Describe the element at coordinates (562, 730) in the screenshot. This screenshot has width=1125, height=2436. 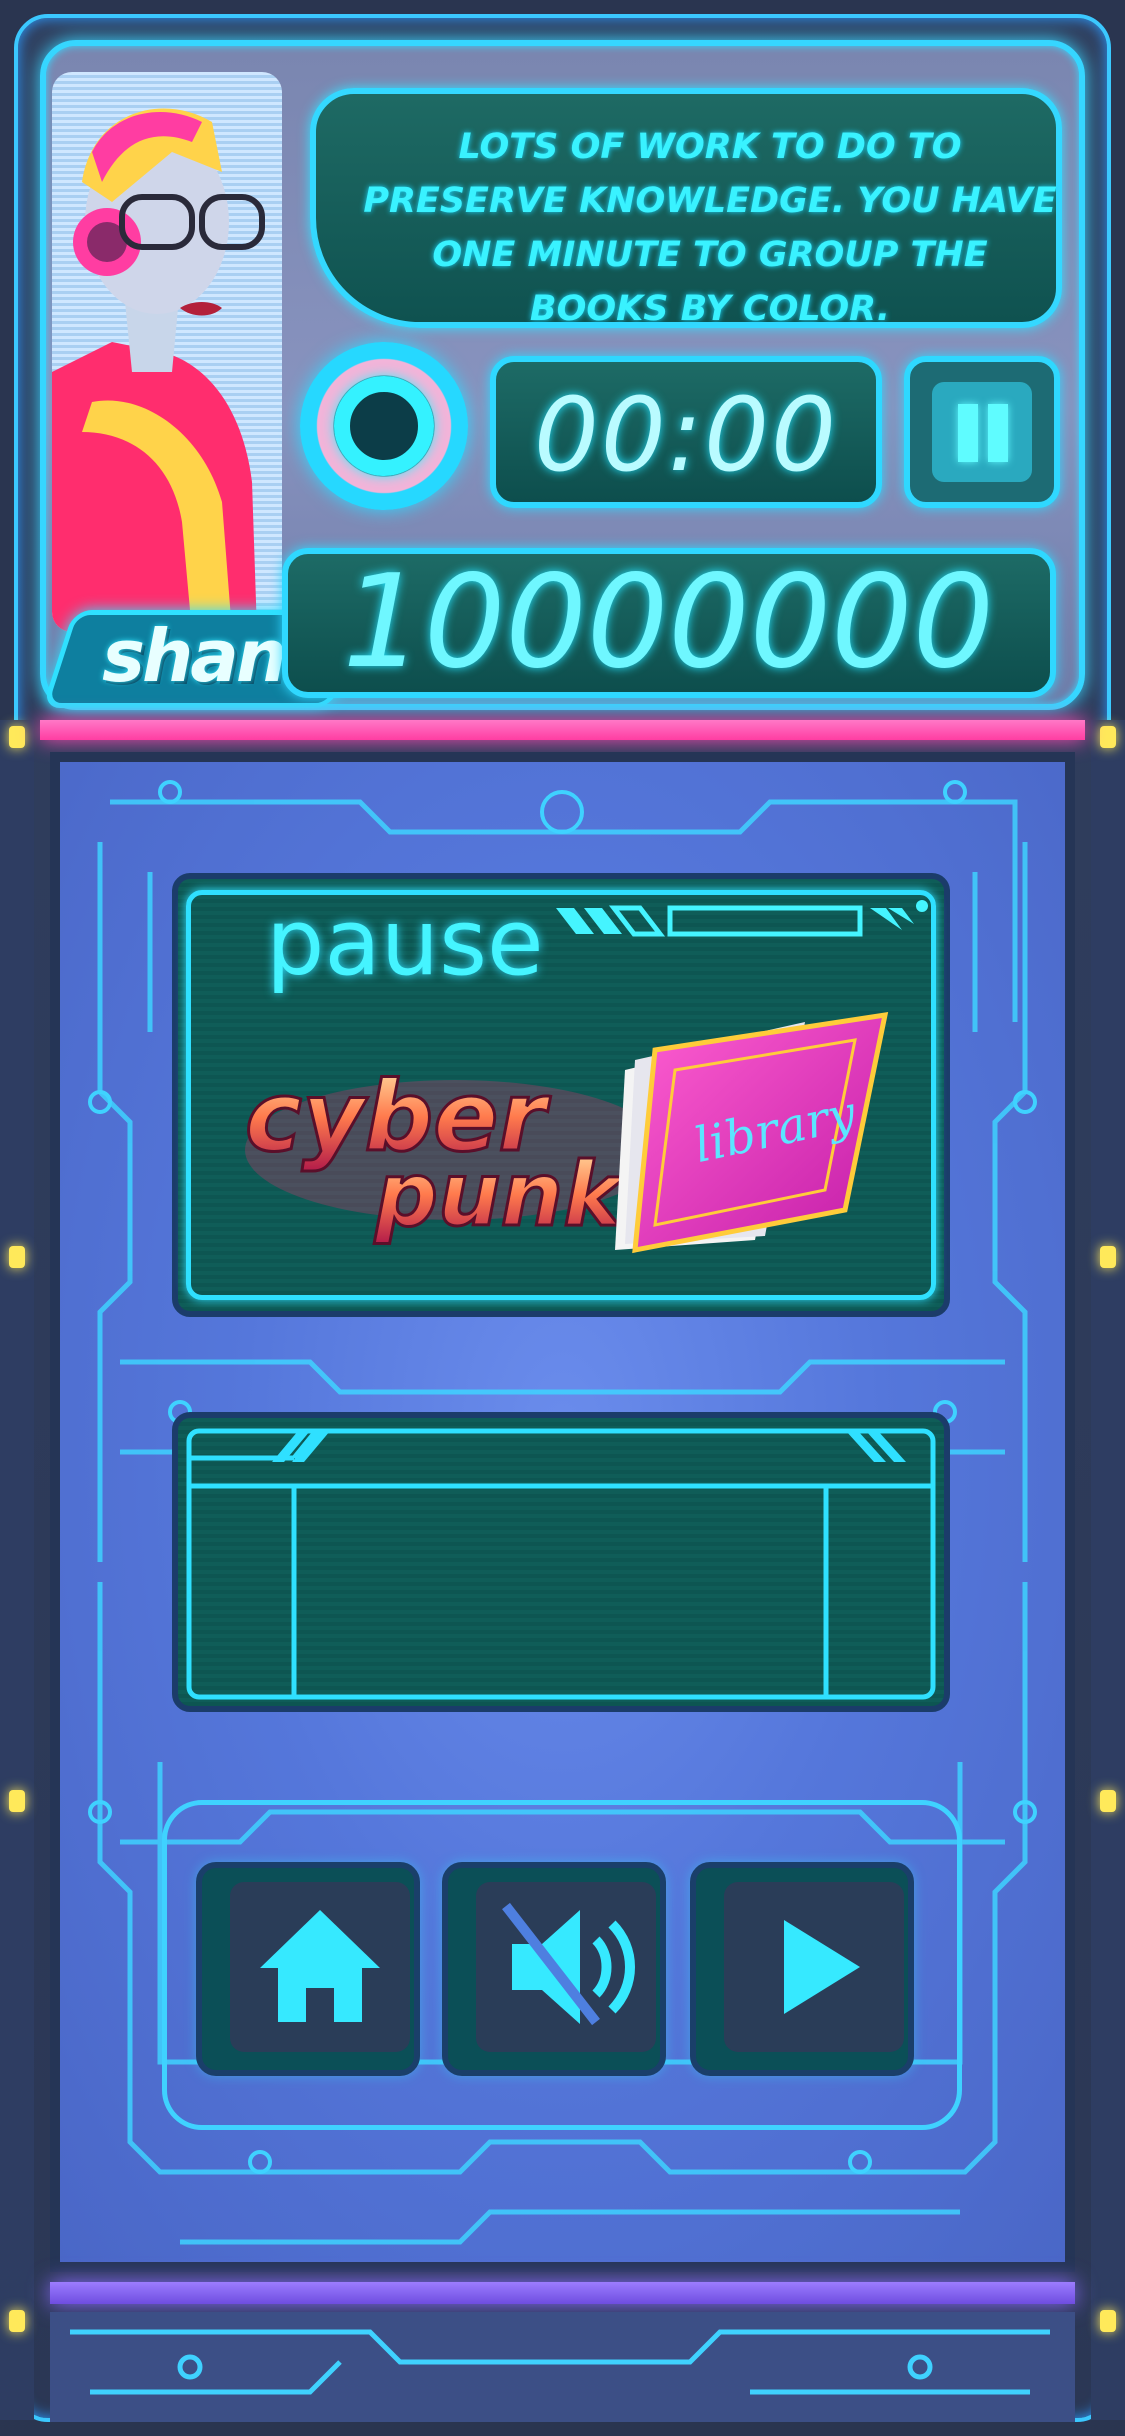
I see `neon-divider` at that location.